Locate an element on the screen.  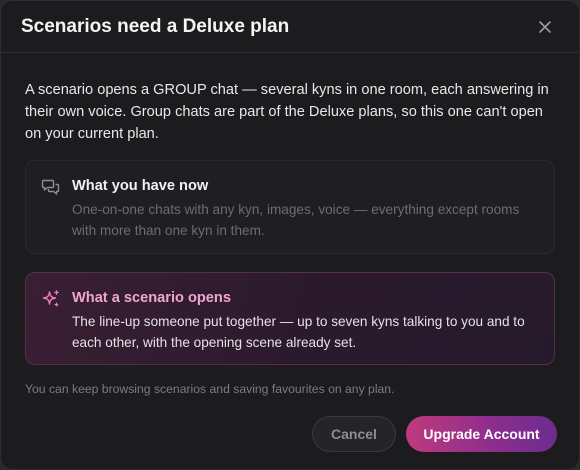
dialog-header: Scenarios need a Deluxe plan is located at coordinates (290, 27).